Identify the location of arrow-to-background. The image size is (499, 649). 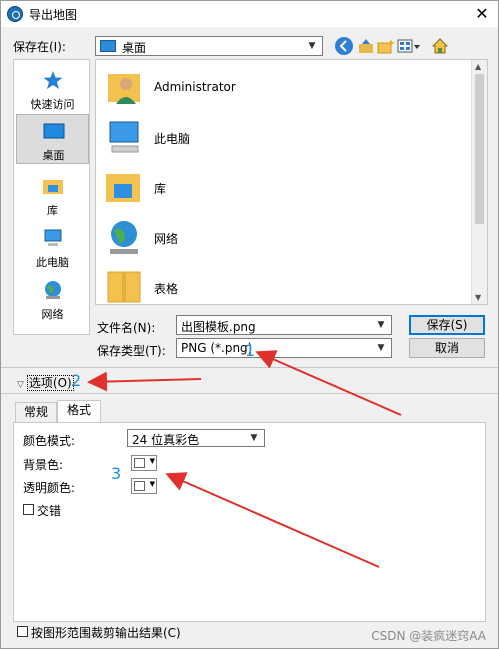
(272, 520).